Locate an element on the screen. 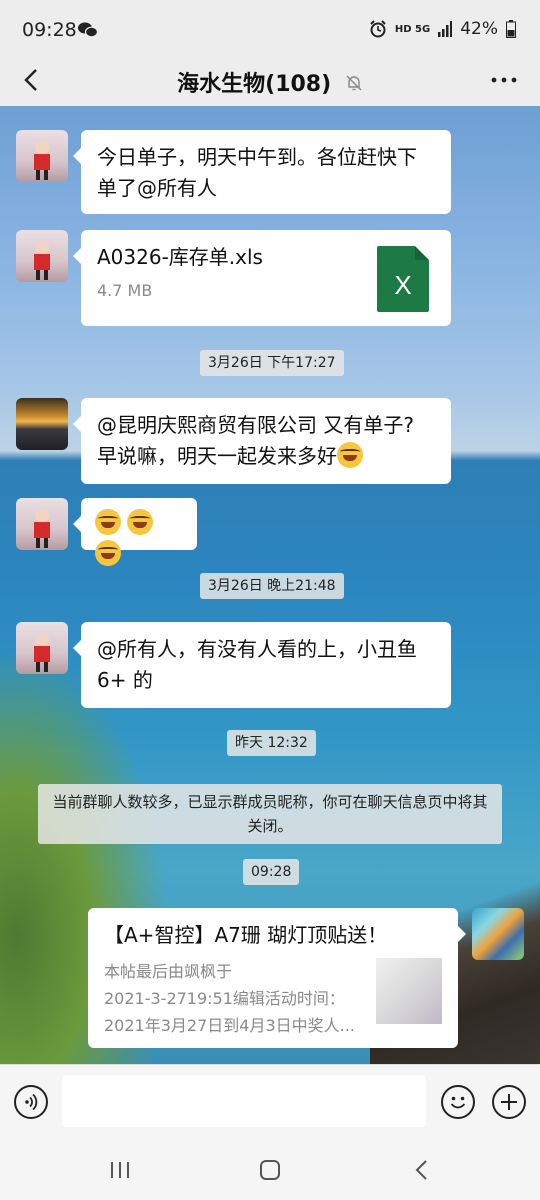 The width and height of the screenshot is (540, 1200). plus-button is located at coordinates (509, 1102).